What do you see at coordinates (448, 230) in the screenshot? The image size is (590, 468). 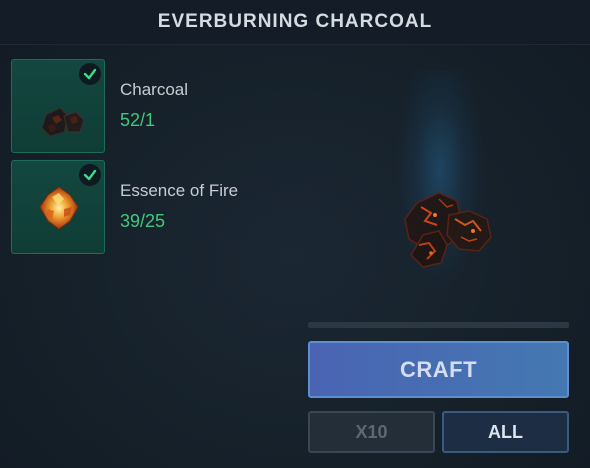 I see `everburning-charcoal-icon` at bounding box center [448, 230].